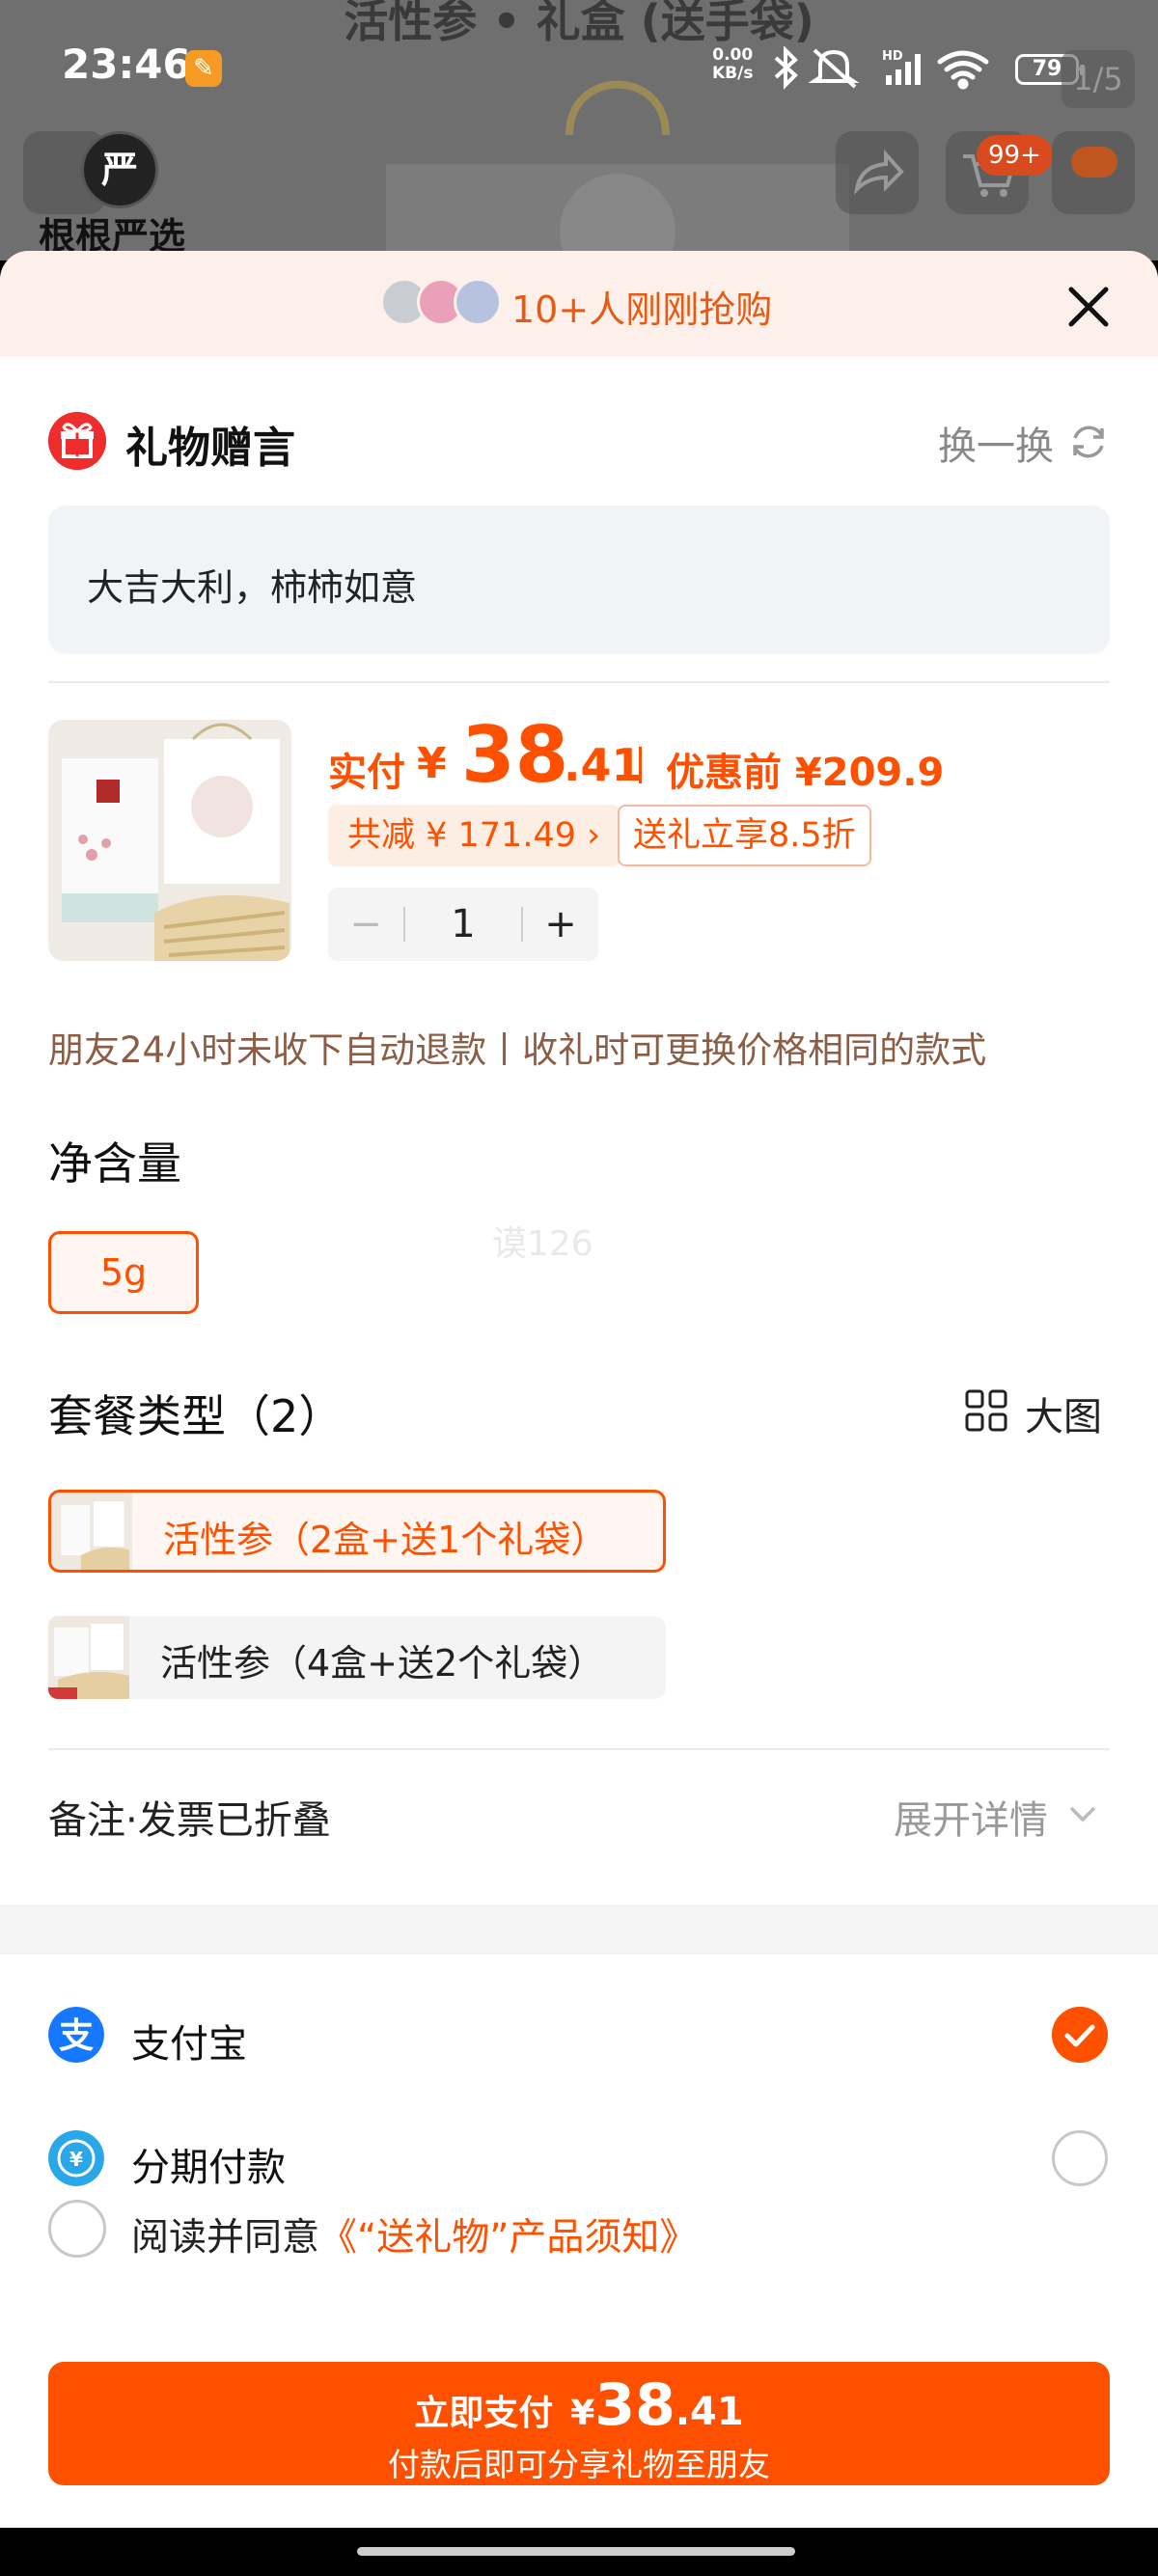 The height and width of the screenshot is (2576, 1158). What do you see at coordinates (114, 1163) in the screenshot?
I see `net-content-title: 净含量` at bounding box center [114, 1163].